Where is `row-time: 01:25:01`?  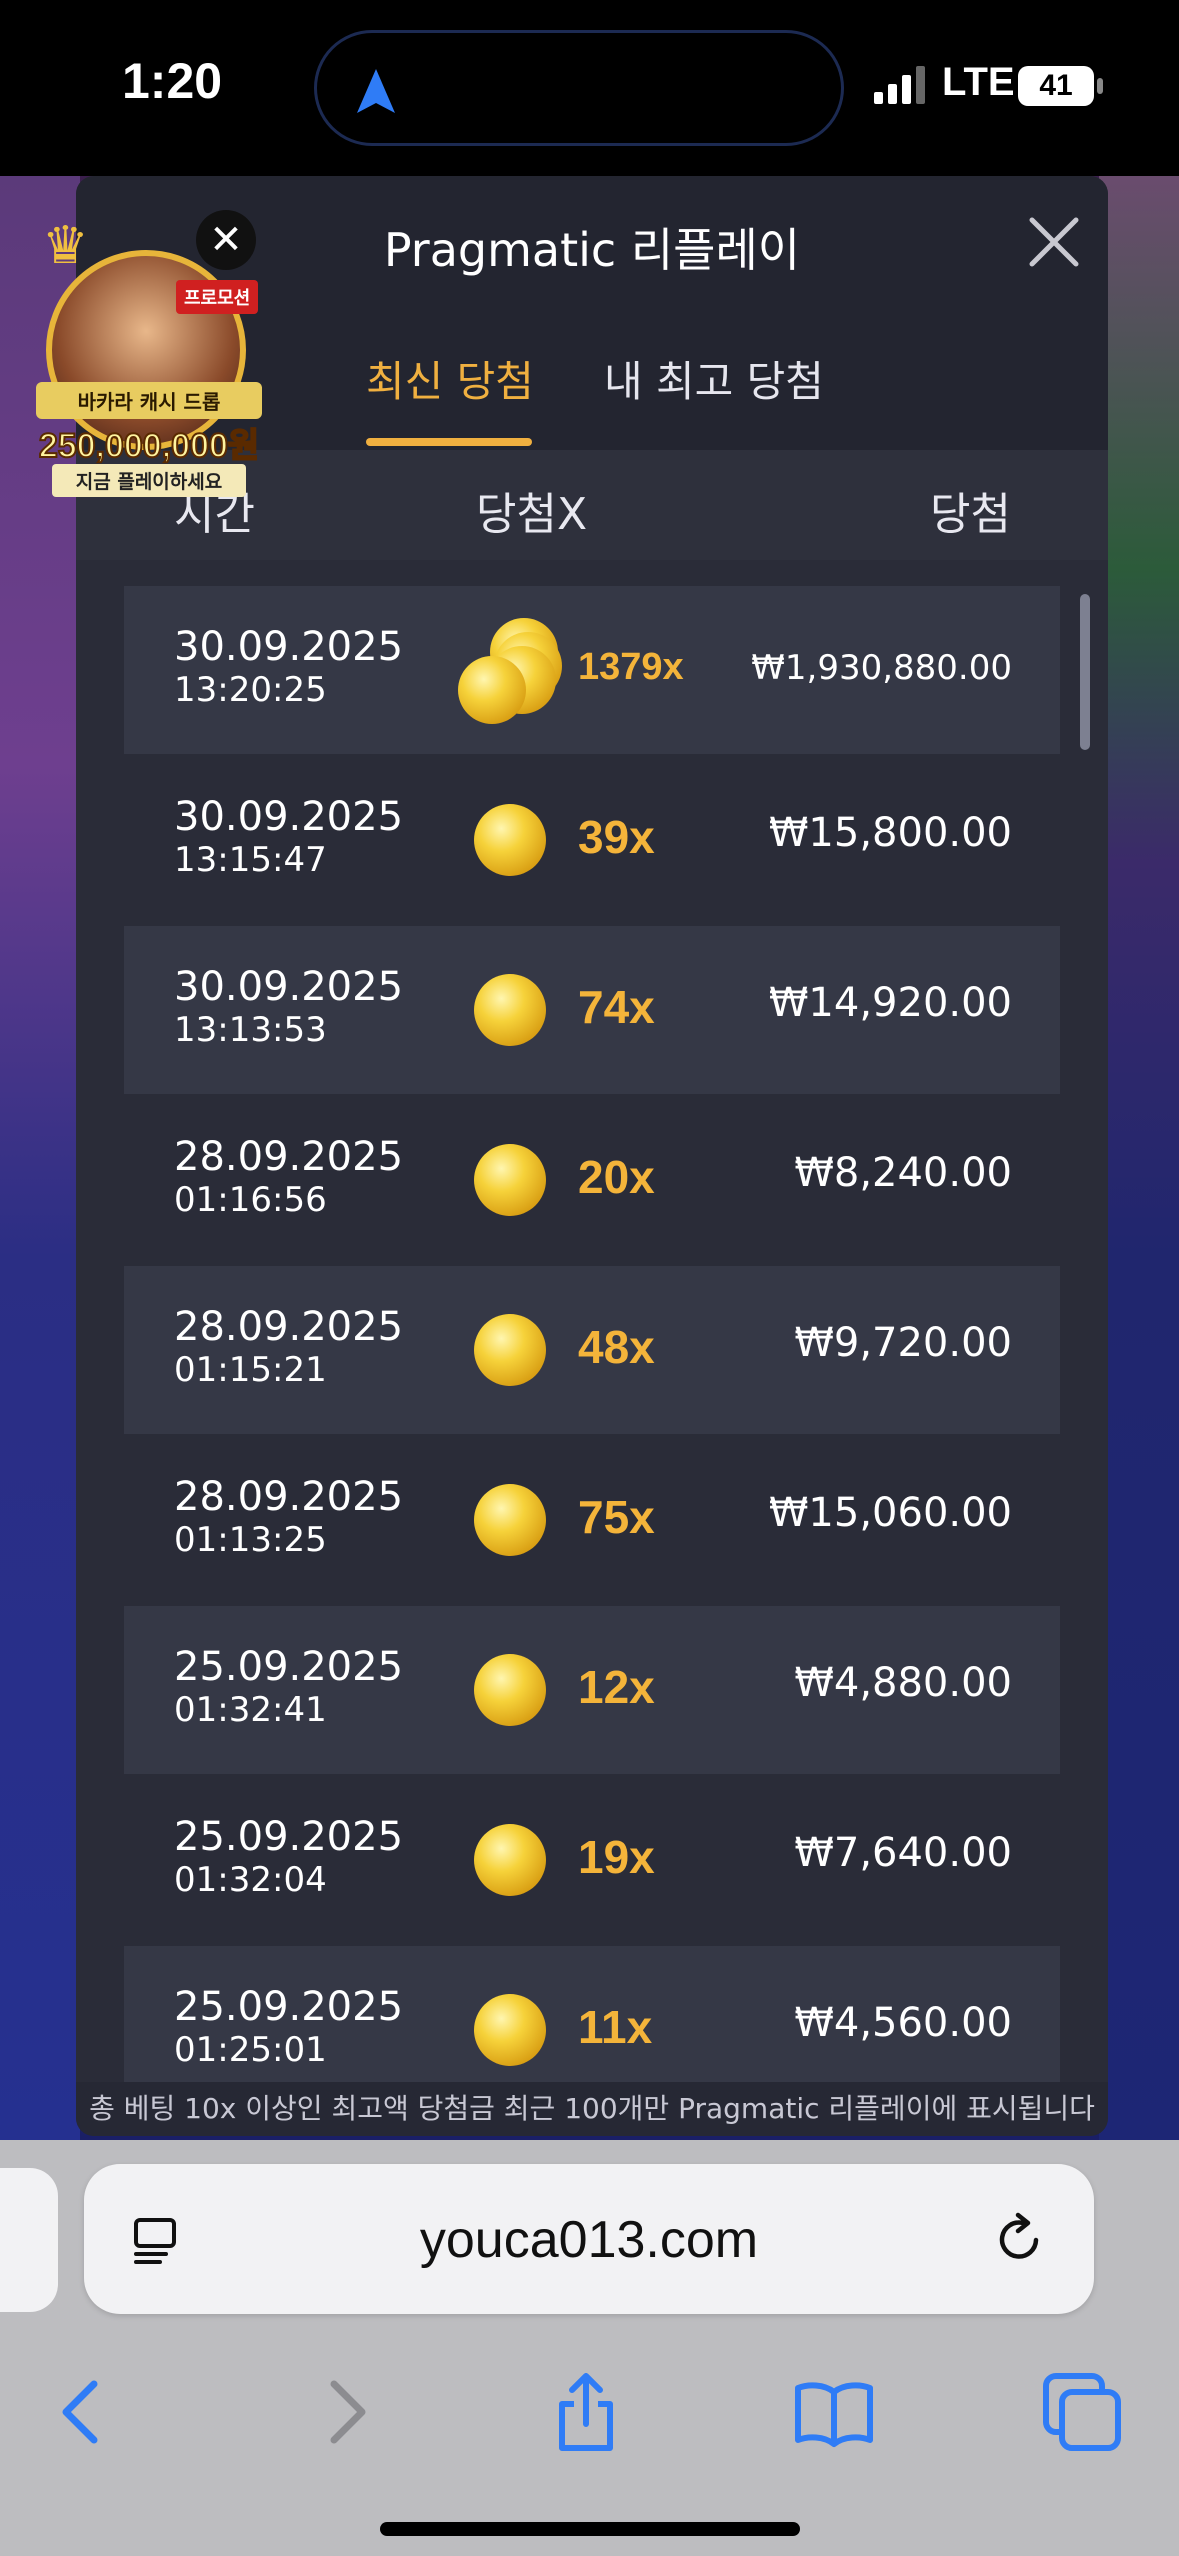 row-time: 01:25:01 is located at coordinates (250, 2050).